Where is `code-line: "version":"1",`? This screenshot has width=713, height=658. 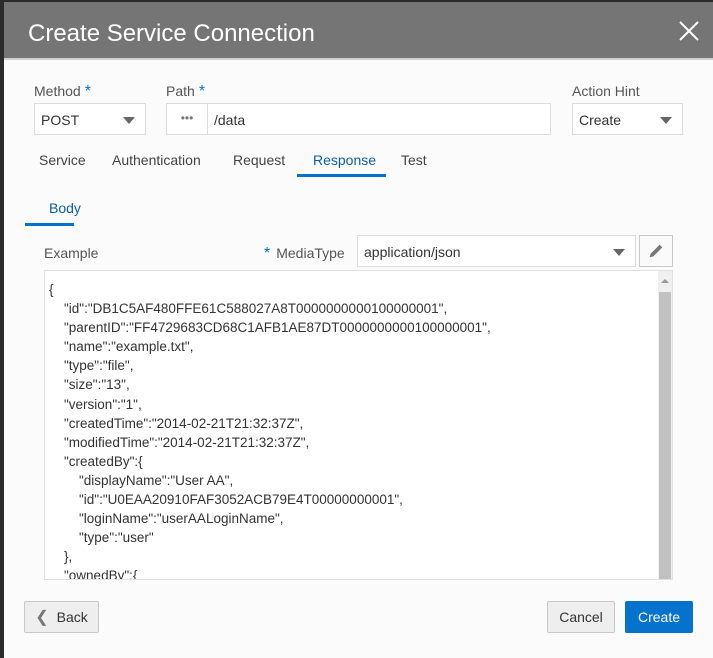
code-line: "version":"1", is located at coordinates (95, 404).